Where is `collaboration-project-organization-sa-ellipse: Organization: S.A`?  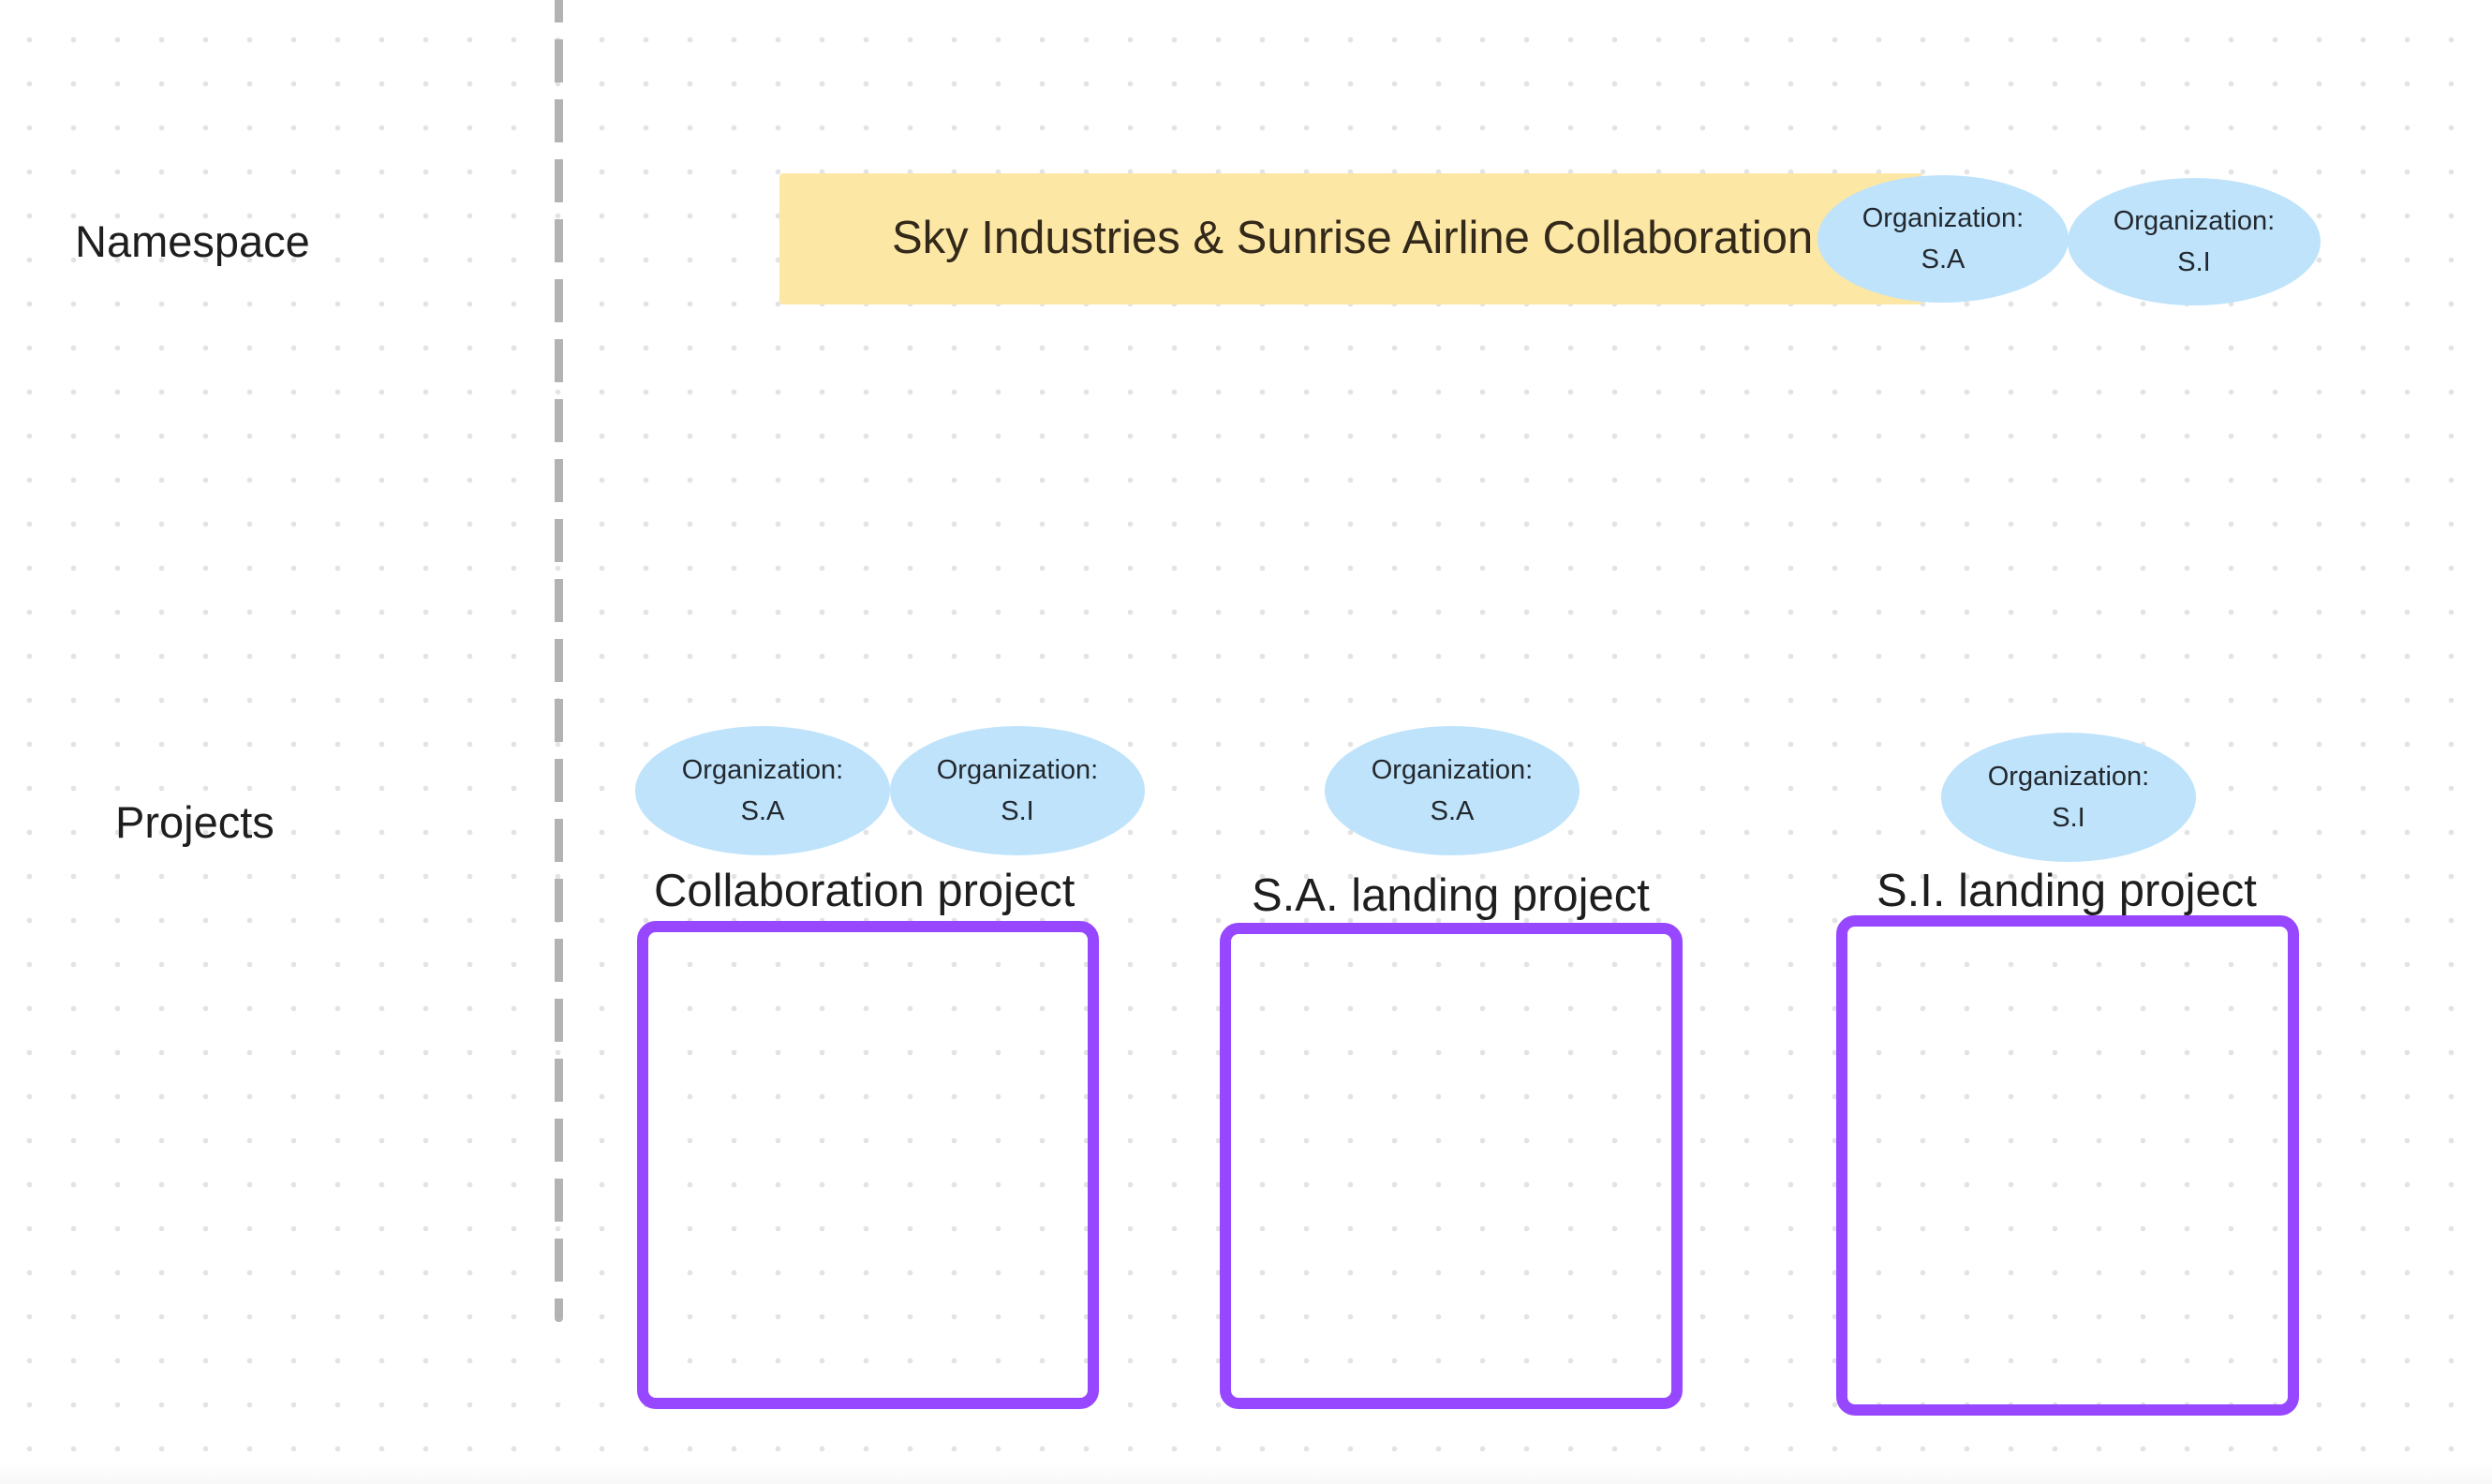
collaboration-project-organization-sa-ellipse: Organization: S.A is located at coordinates (762, 790).